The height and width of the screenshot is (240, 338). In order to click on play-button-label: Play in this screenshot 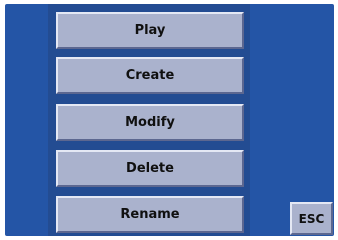, I will do `click(150, 30)`.